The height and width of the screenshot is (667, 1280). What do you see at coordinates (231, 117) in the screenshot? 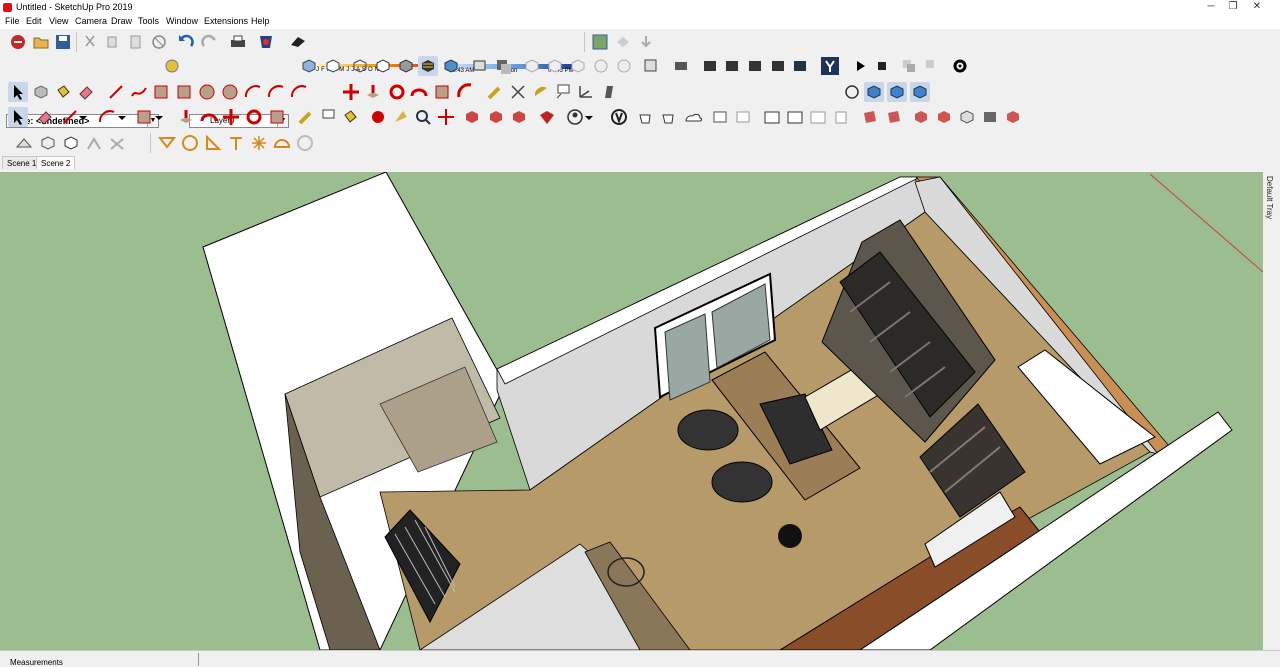
I see `move-2-icon` at bounding box center [231, 117].